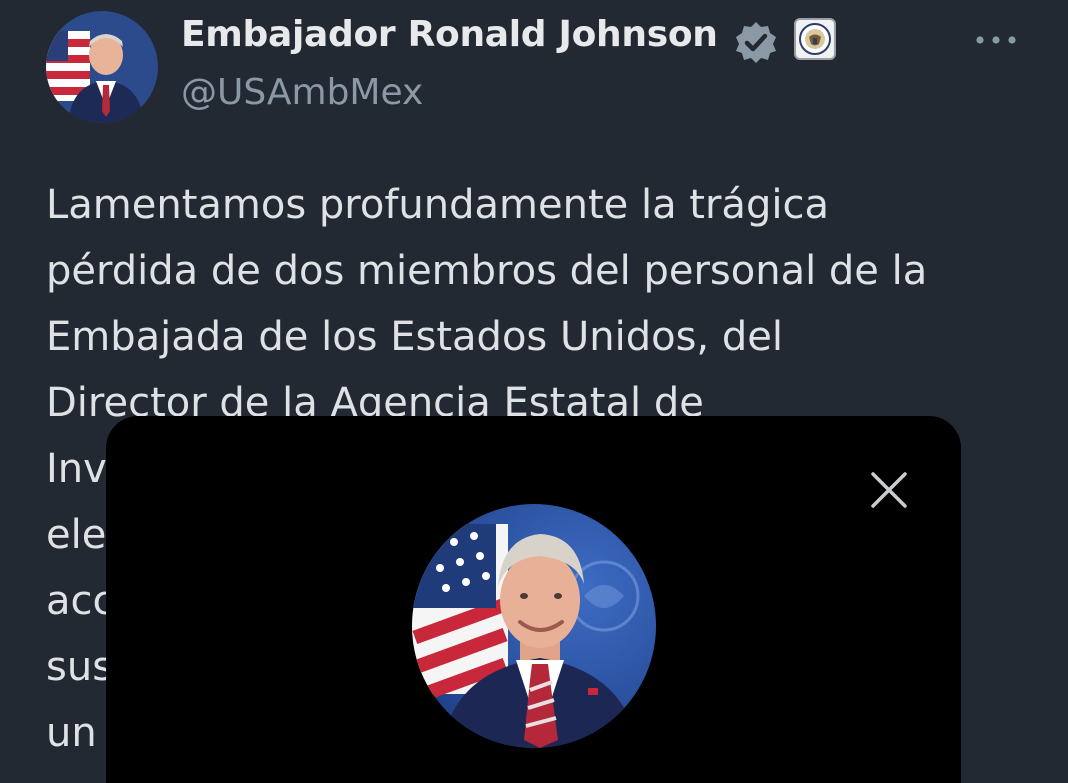 This screenshot has height=783, width=1068. What do you see at coordinates (815, 39) in the screenshot?
I see `state-department-seal-icon` at bounding box center [815, 39].